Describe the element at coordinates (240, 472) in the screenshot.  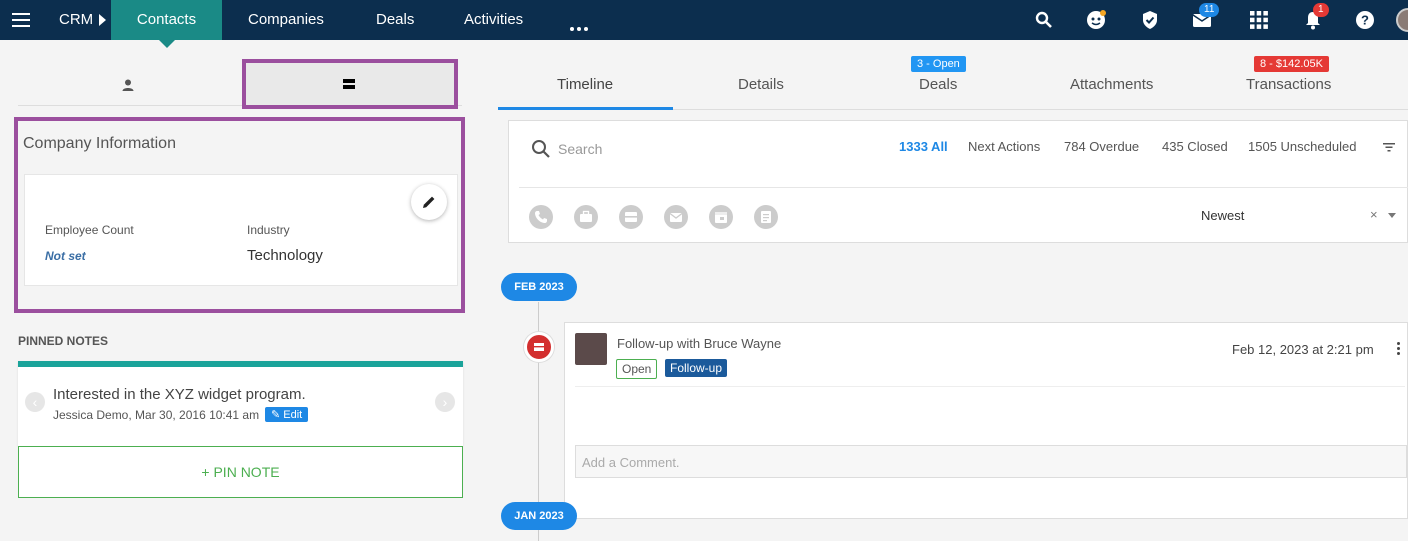
I see `pin-note-button: + PIN NOTE` at that location.